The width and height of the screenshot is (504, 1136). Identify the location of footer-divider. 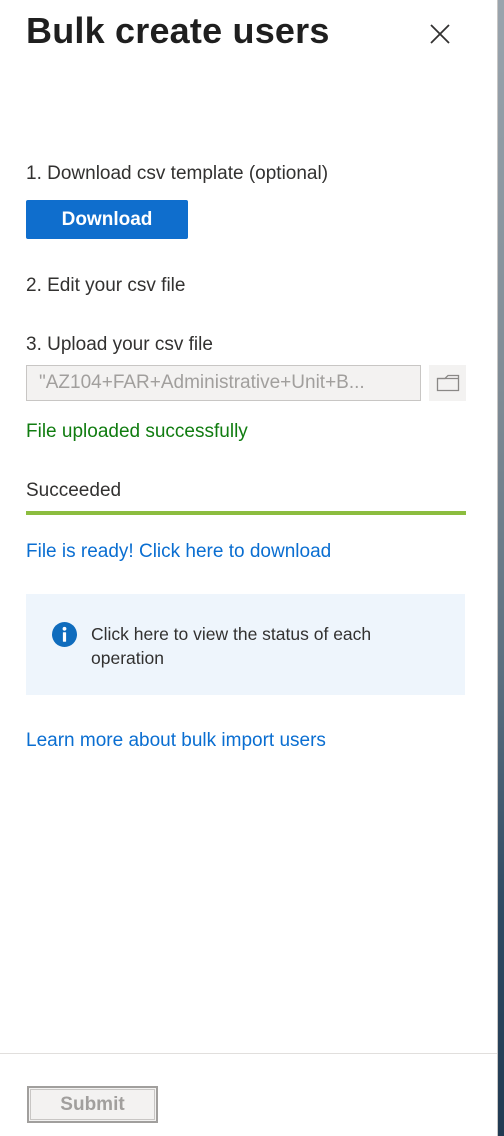
(248, 1053).